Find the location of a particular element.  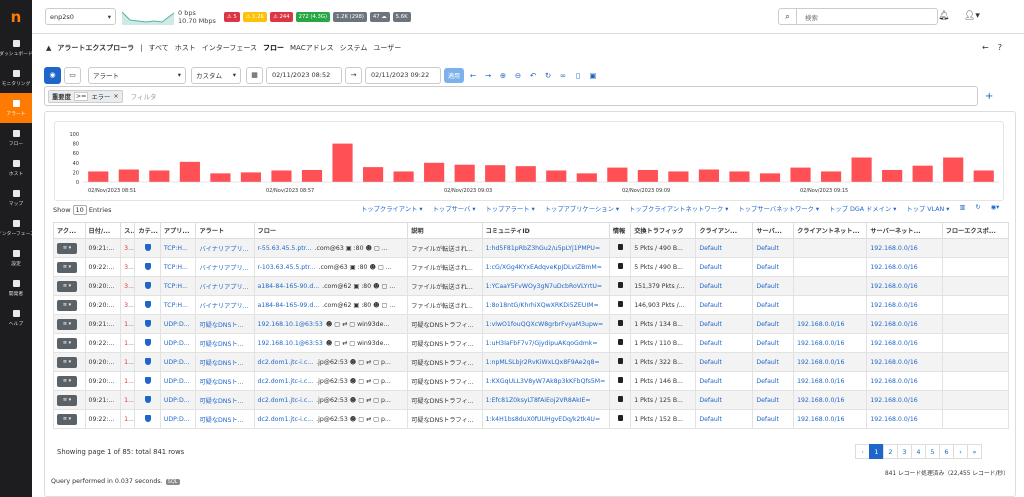

calendar-icon: ▦ is located at coordinates (254, 75).